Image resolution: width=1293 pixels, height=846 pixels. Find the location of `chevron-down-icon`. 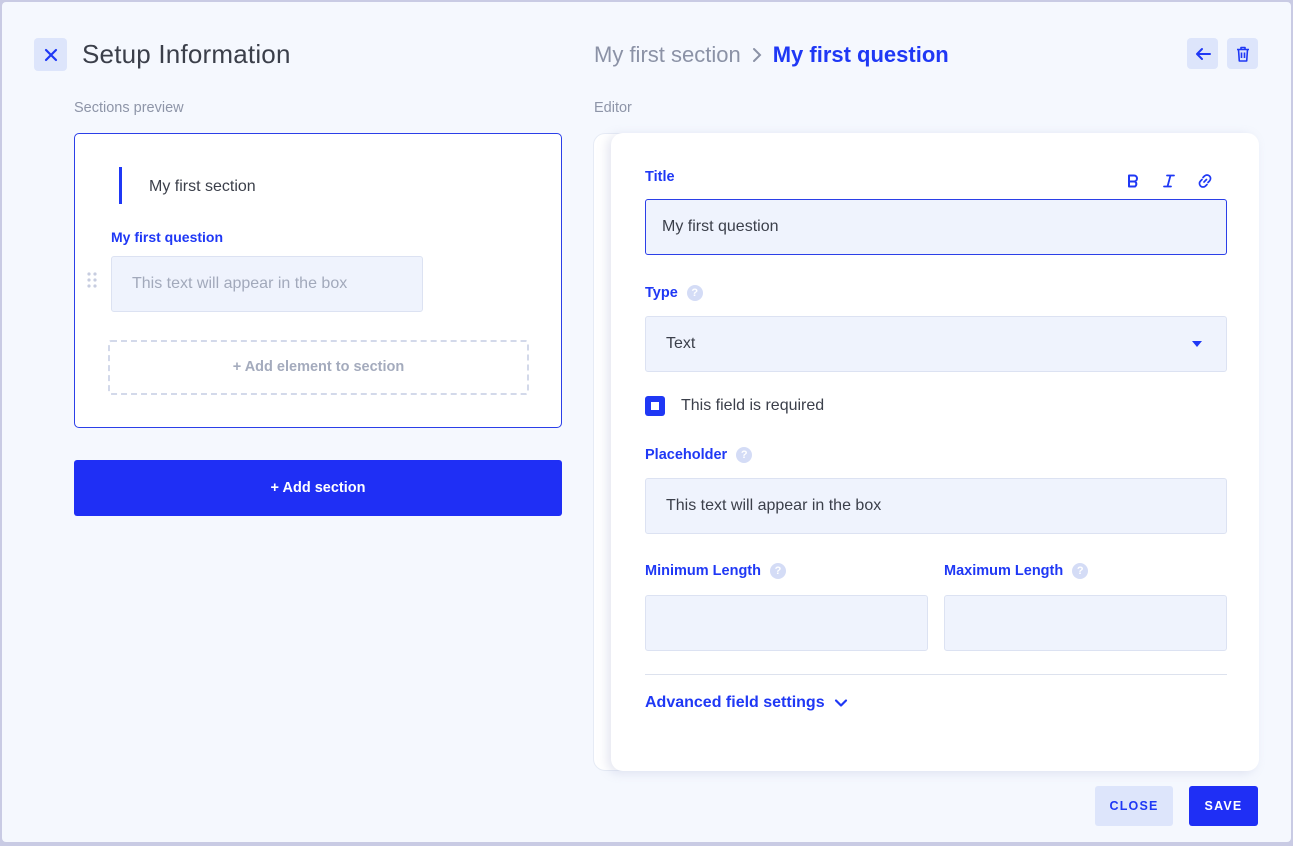

chevron-down-icon is located at coordinates (840, 703).